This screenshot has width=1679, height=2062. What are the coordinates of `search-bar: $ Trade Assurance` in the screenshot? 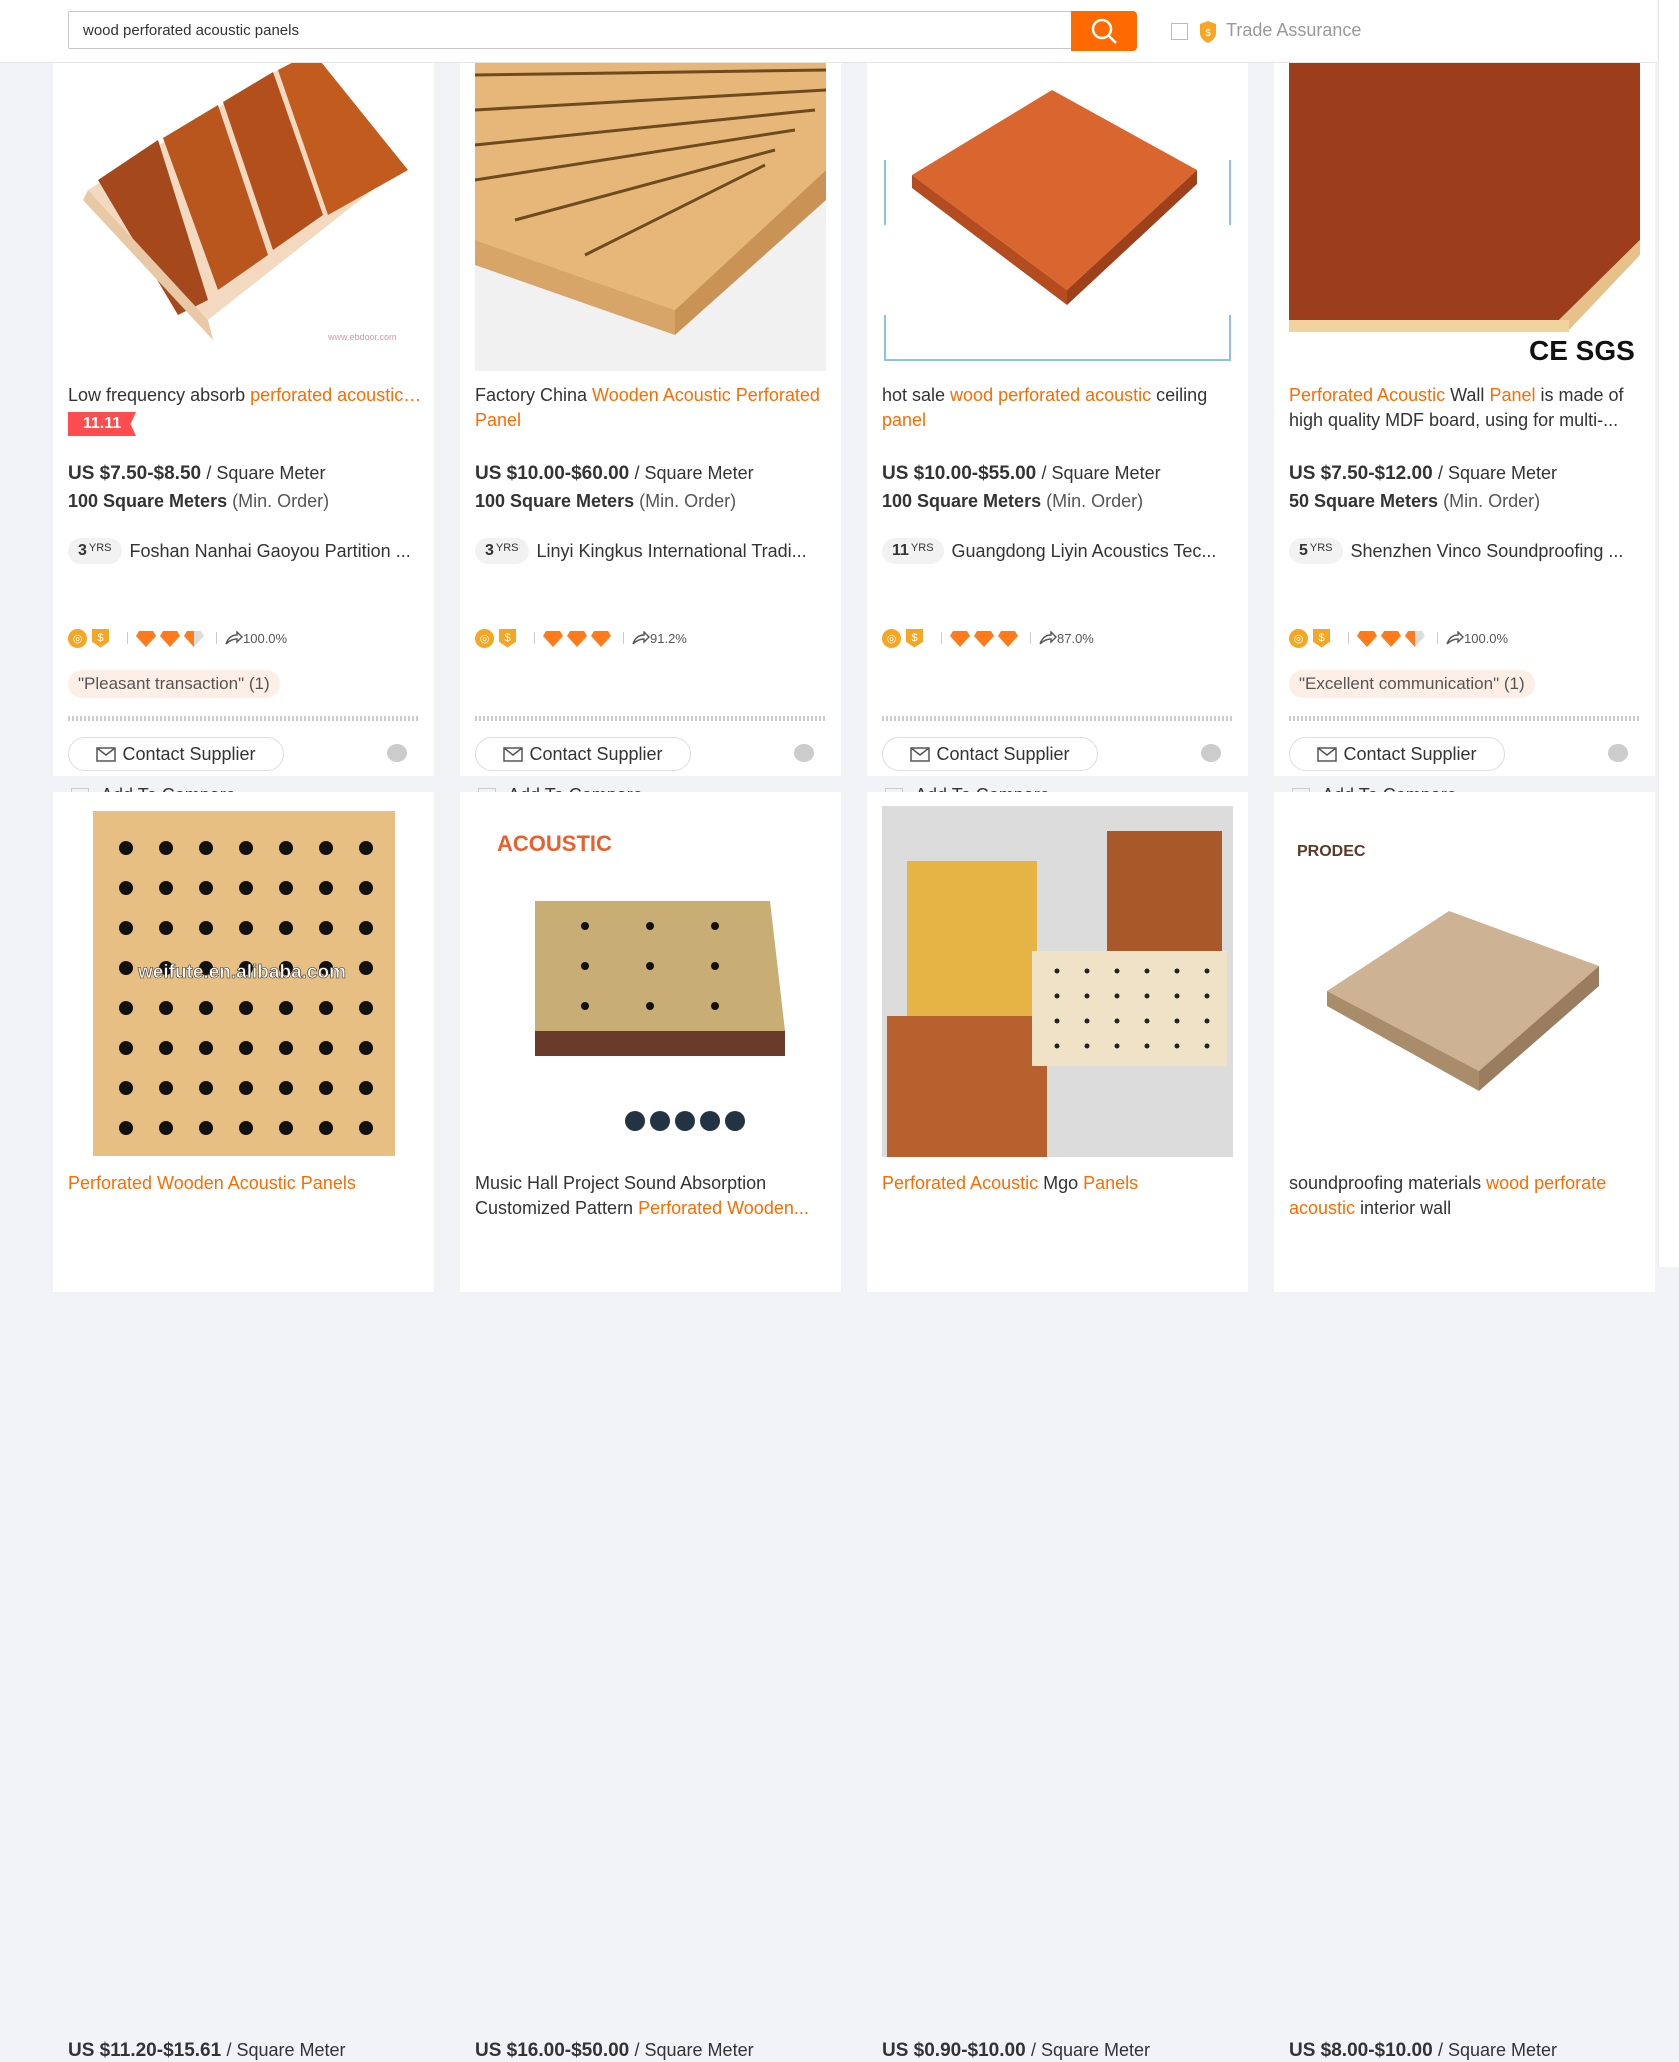 It's located at (828, 31).